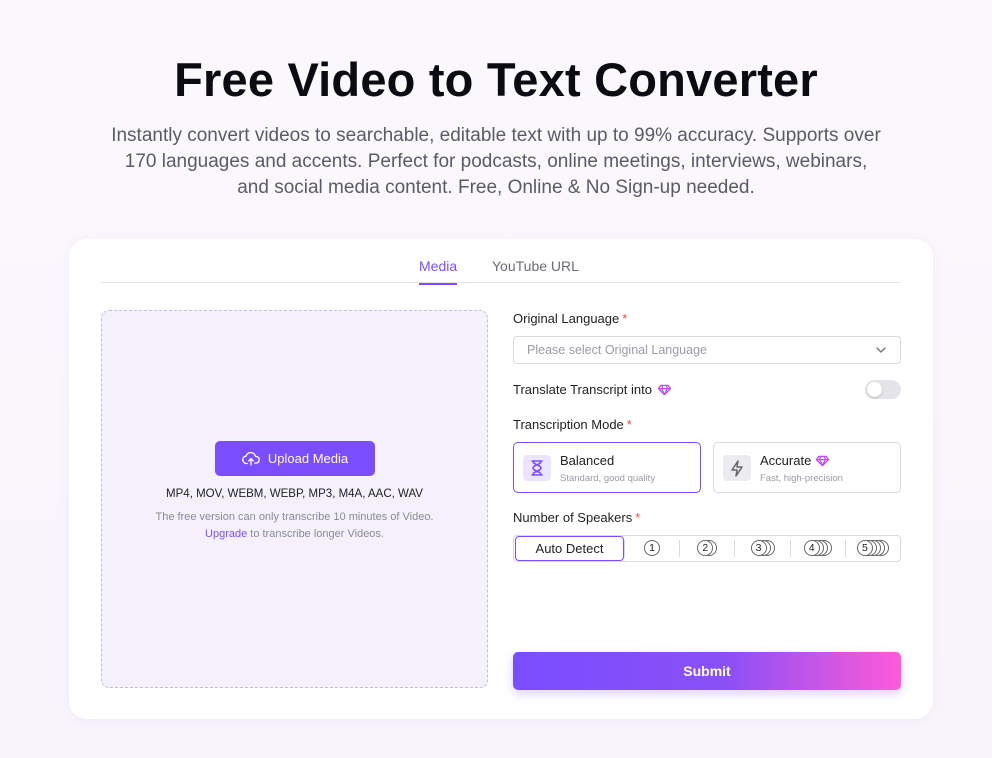 This screenshot has height=758, width=992. Describe the element at coordinates (315, 534) in the screenshot. I see `upgrade-suffix: to transcribe longer Videos.` at that location.